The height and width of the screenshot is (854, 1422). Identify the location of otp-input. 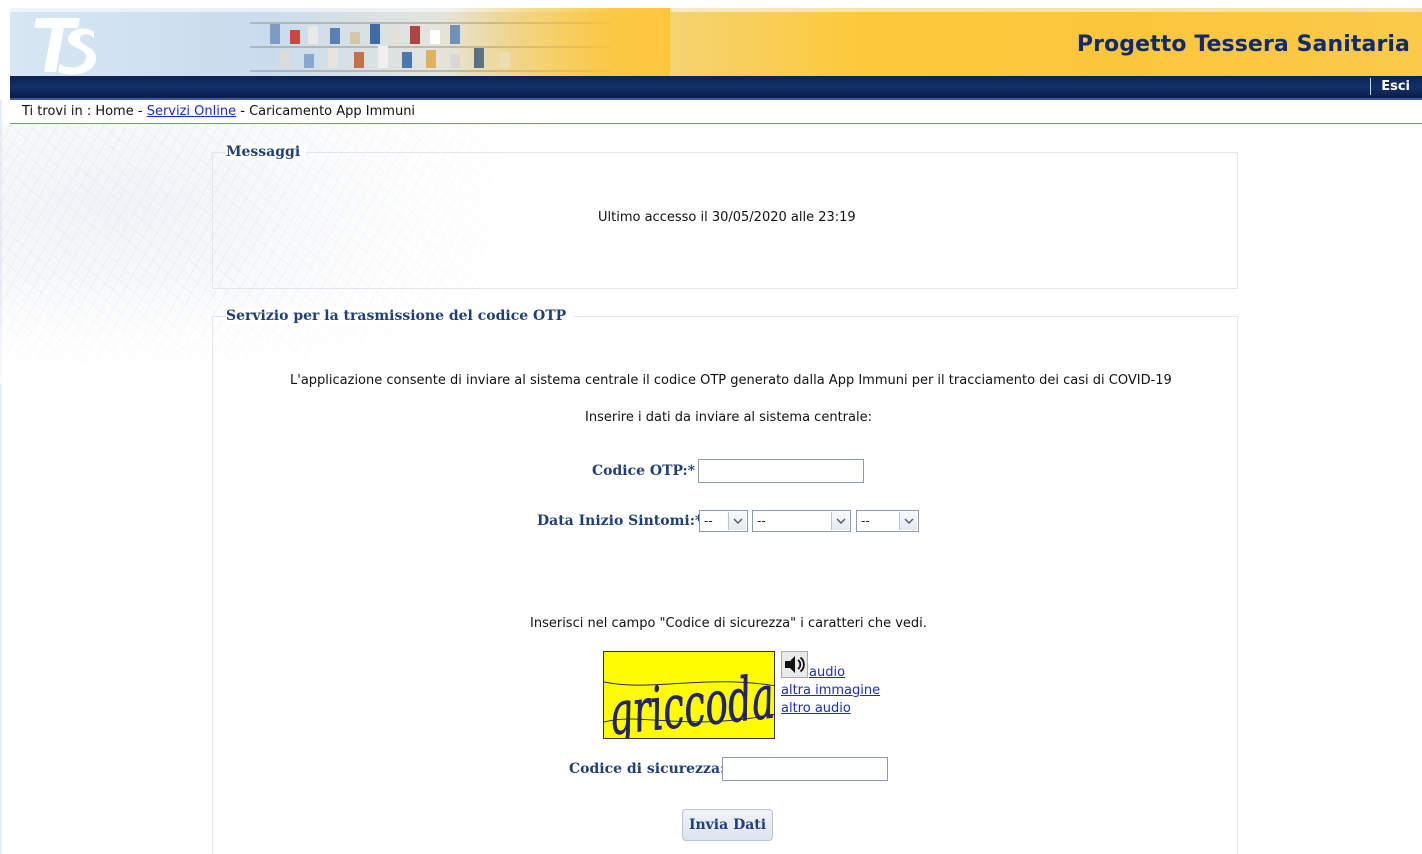
(781, 471).